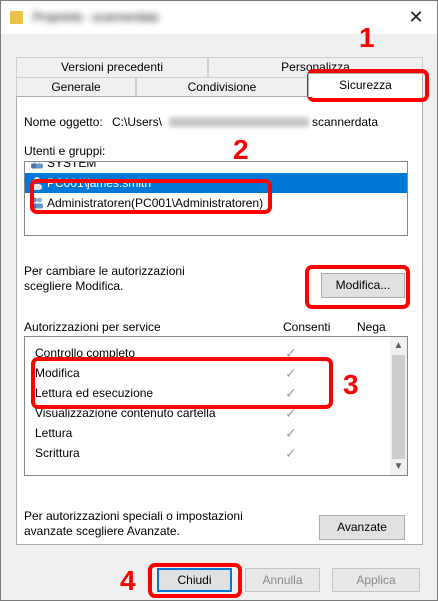 The width and height of the screenshot is (438, 601). I want to click on tab-previous-versions: Versioni precedenti, so click(112, 67).